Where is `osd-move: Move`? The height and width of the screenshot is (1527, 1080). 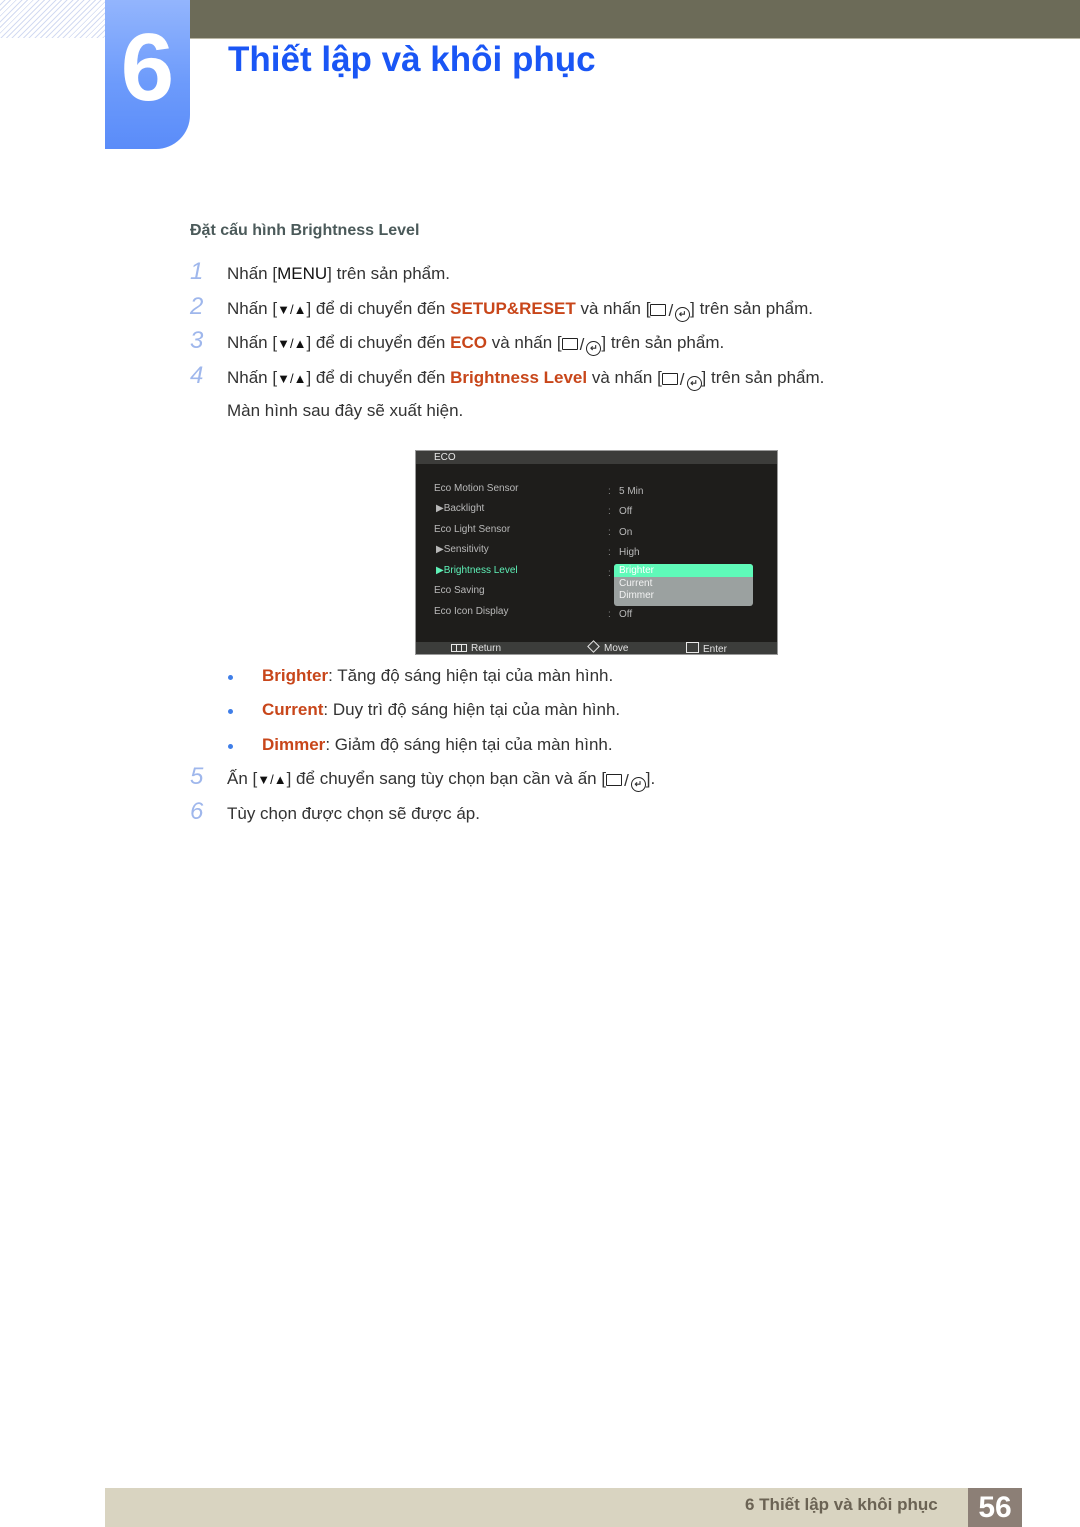 osd-move: Move is located at coordinates (607, 647).